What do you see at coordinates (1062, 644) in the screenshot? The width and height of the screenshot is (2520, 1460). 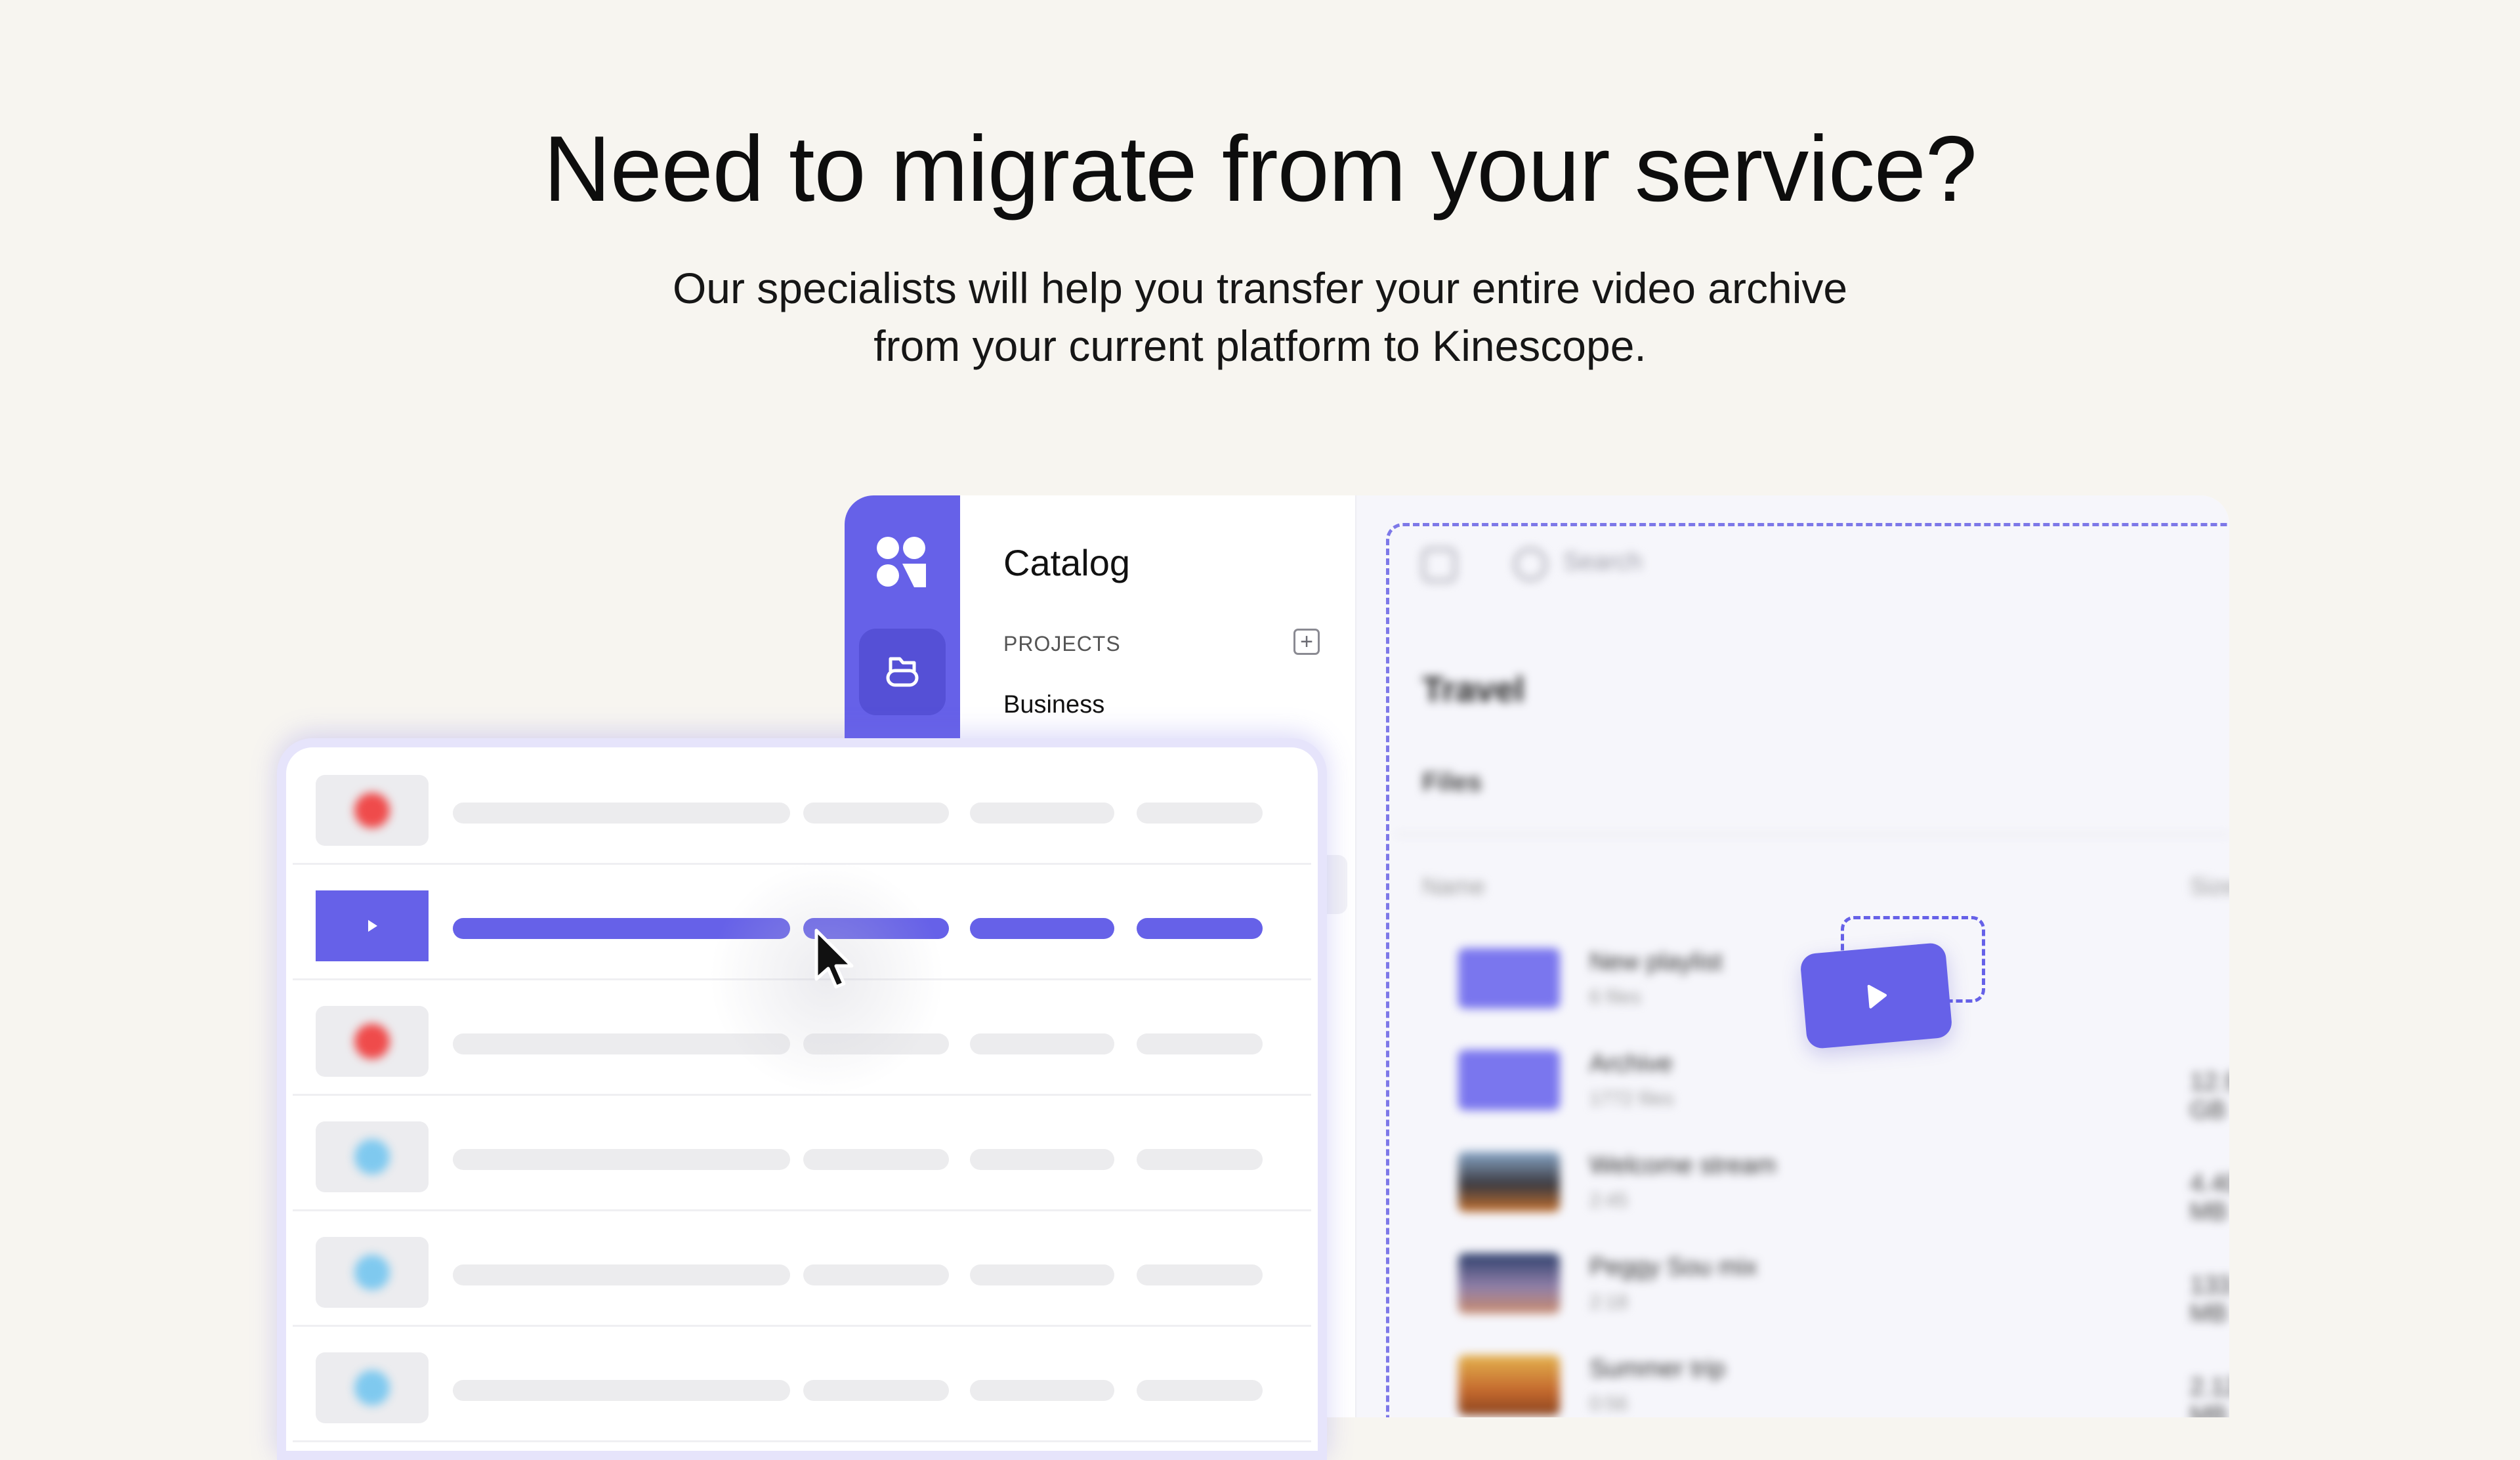 I see `projects-label: PROJECTS` at bounding box center [1062, 644].